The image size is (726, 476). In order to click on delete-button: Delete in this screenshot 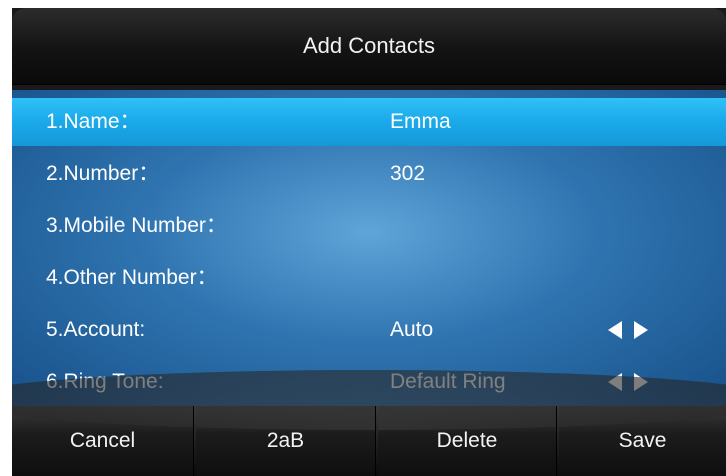, I will do `click(467, 441)`.